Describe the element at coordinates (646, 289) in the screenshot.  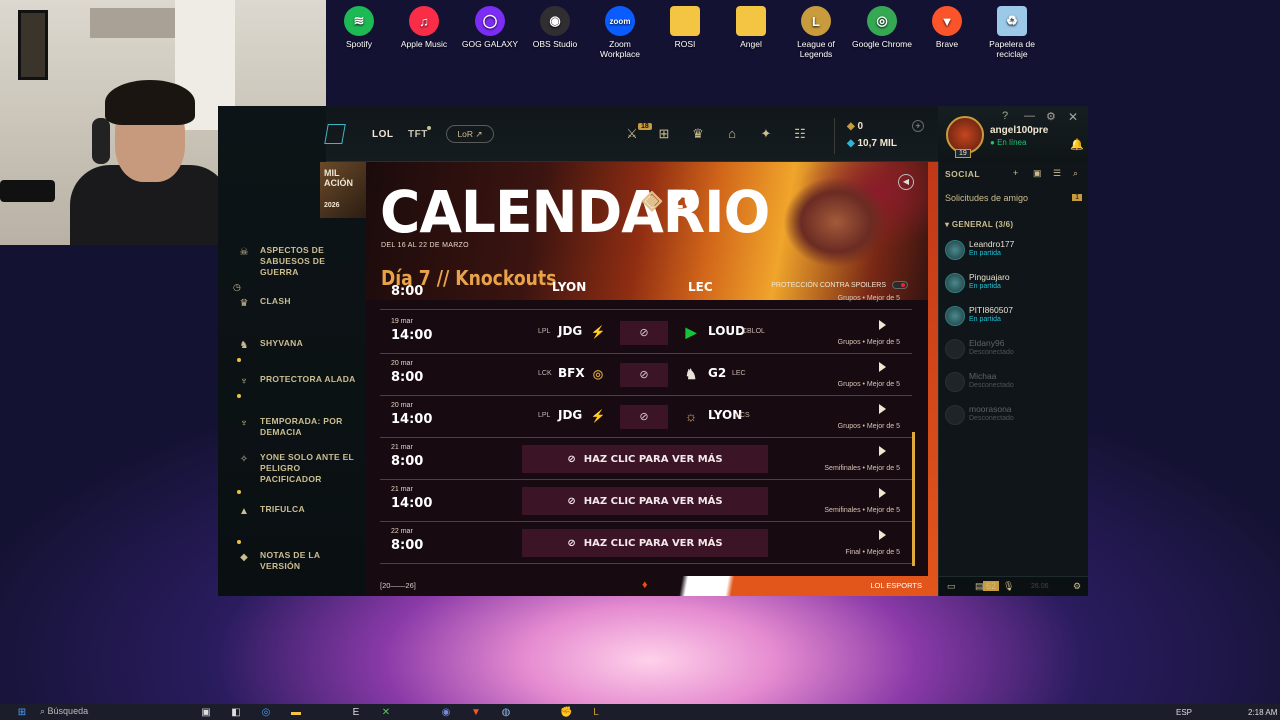
I see `table-row: 8:00 LYON LEC Grupos • Mejor de 5` at that location.